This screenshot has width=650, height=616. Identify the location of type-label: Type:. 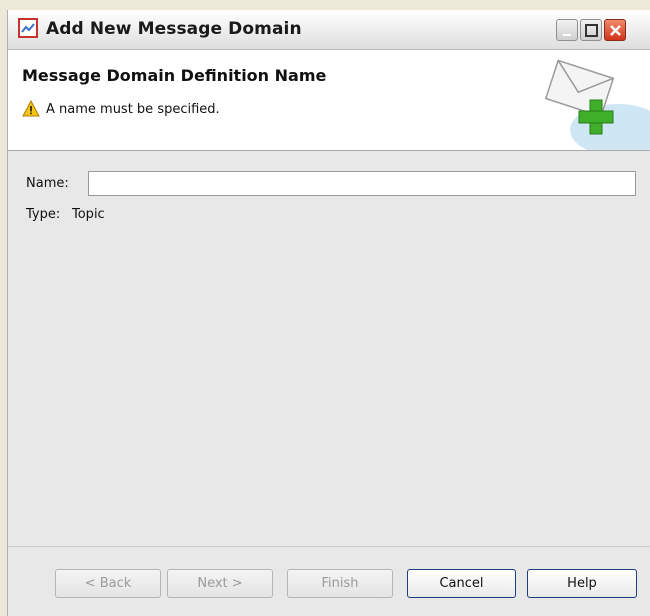
(43, 214).